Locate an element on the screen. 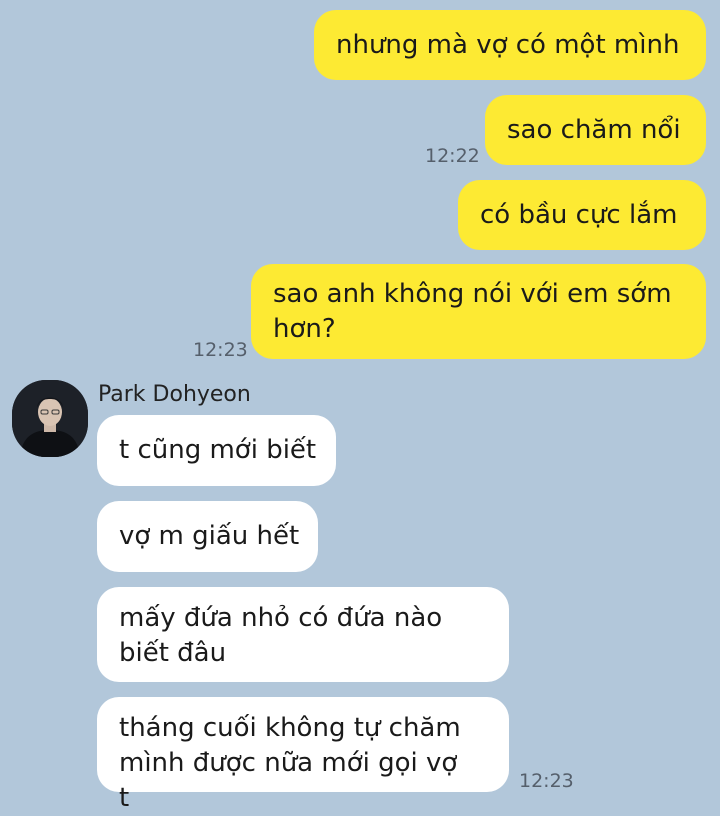 The height and width of the screenshot is (816, 720). outgoing-message-bubble: nhưng mà vợ có một mình is located at coordinates (510, 45).